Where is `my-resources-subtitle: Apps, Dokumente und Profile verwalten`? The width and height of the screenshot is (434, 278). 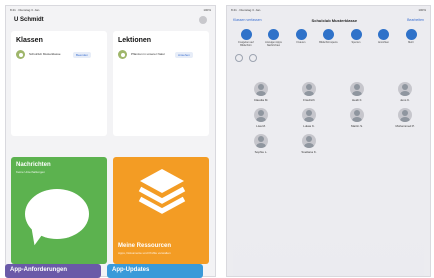
my-resources-subtitle: Apps, Dokumente und Profile verwalten is located at coordinates (144, 253).